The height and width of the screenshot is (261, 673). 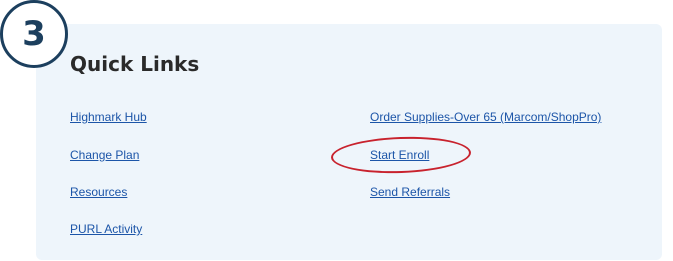 I want to click on step-number: 3, so click(x=34, y=34).